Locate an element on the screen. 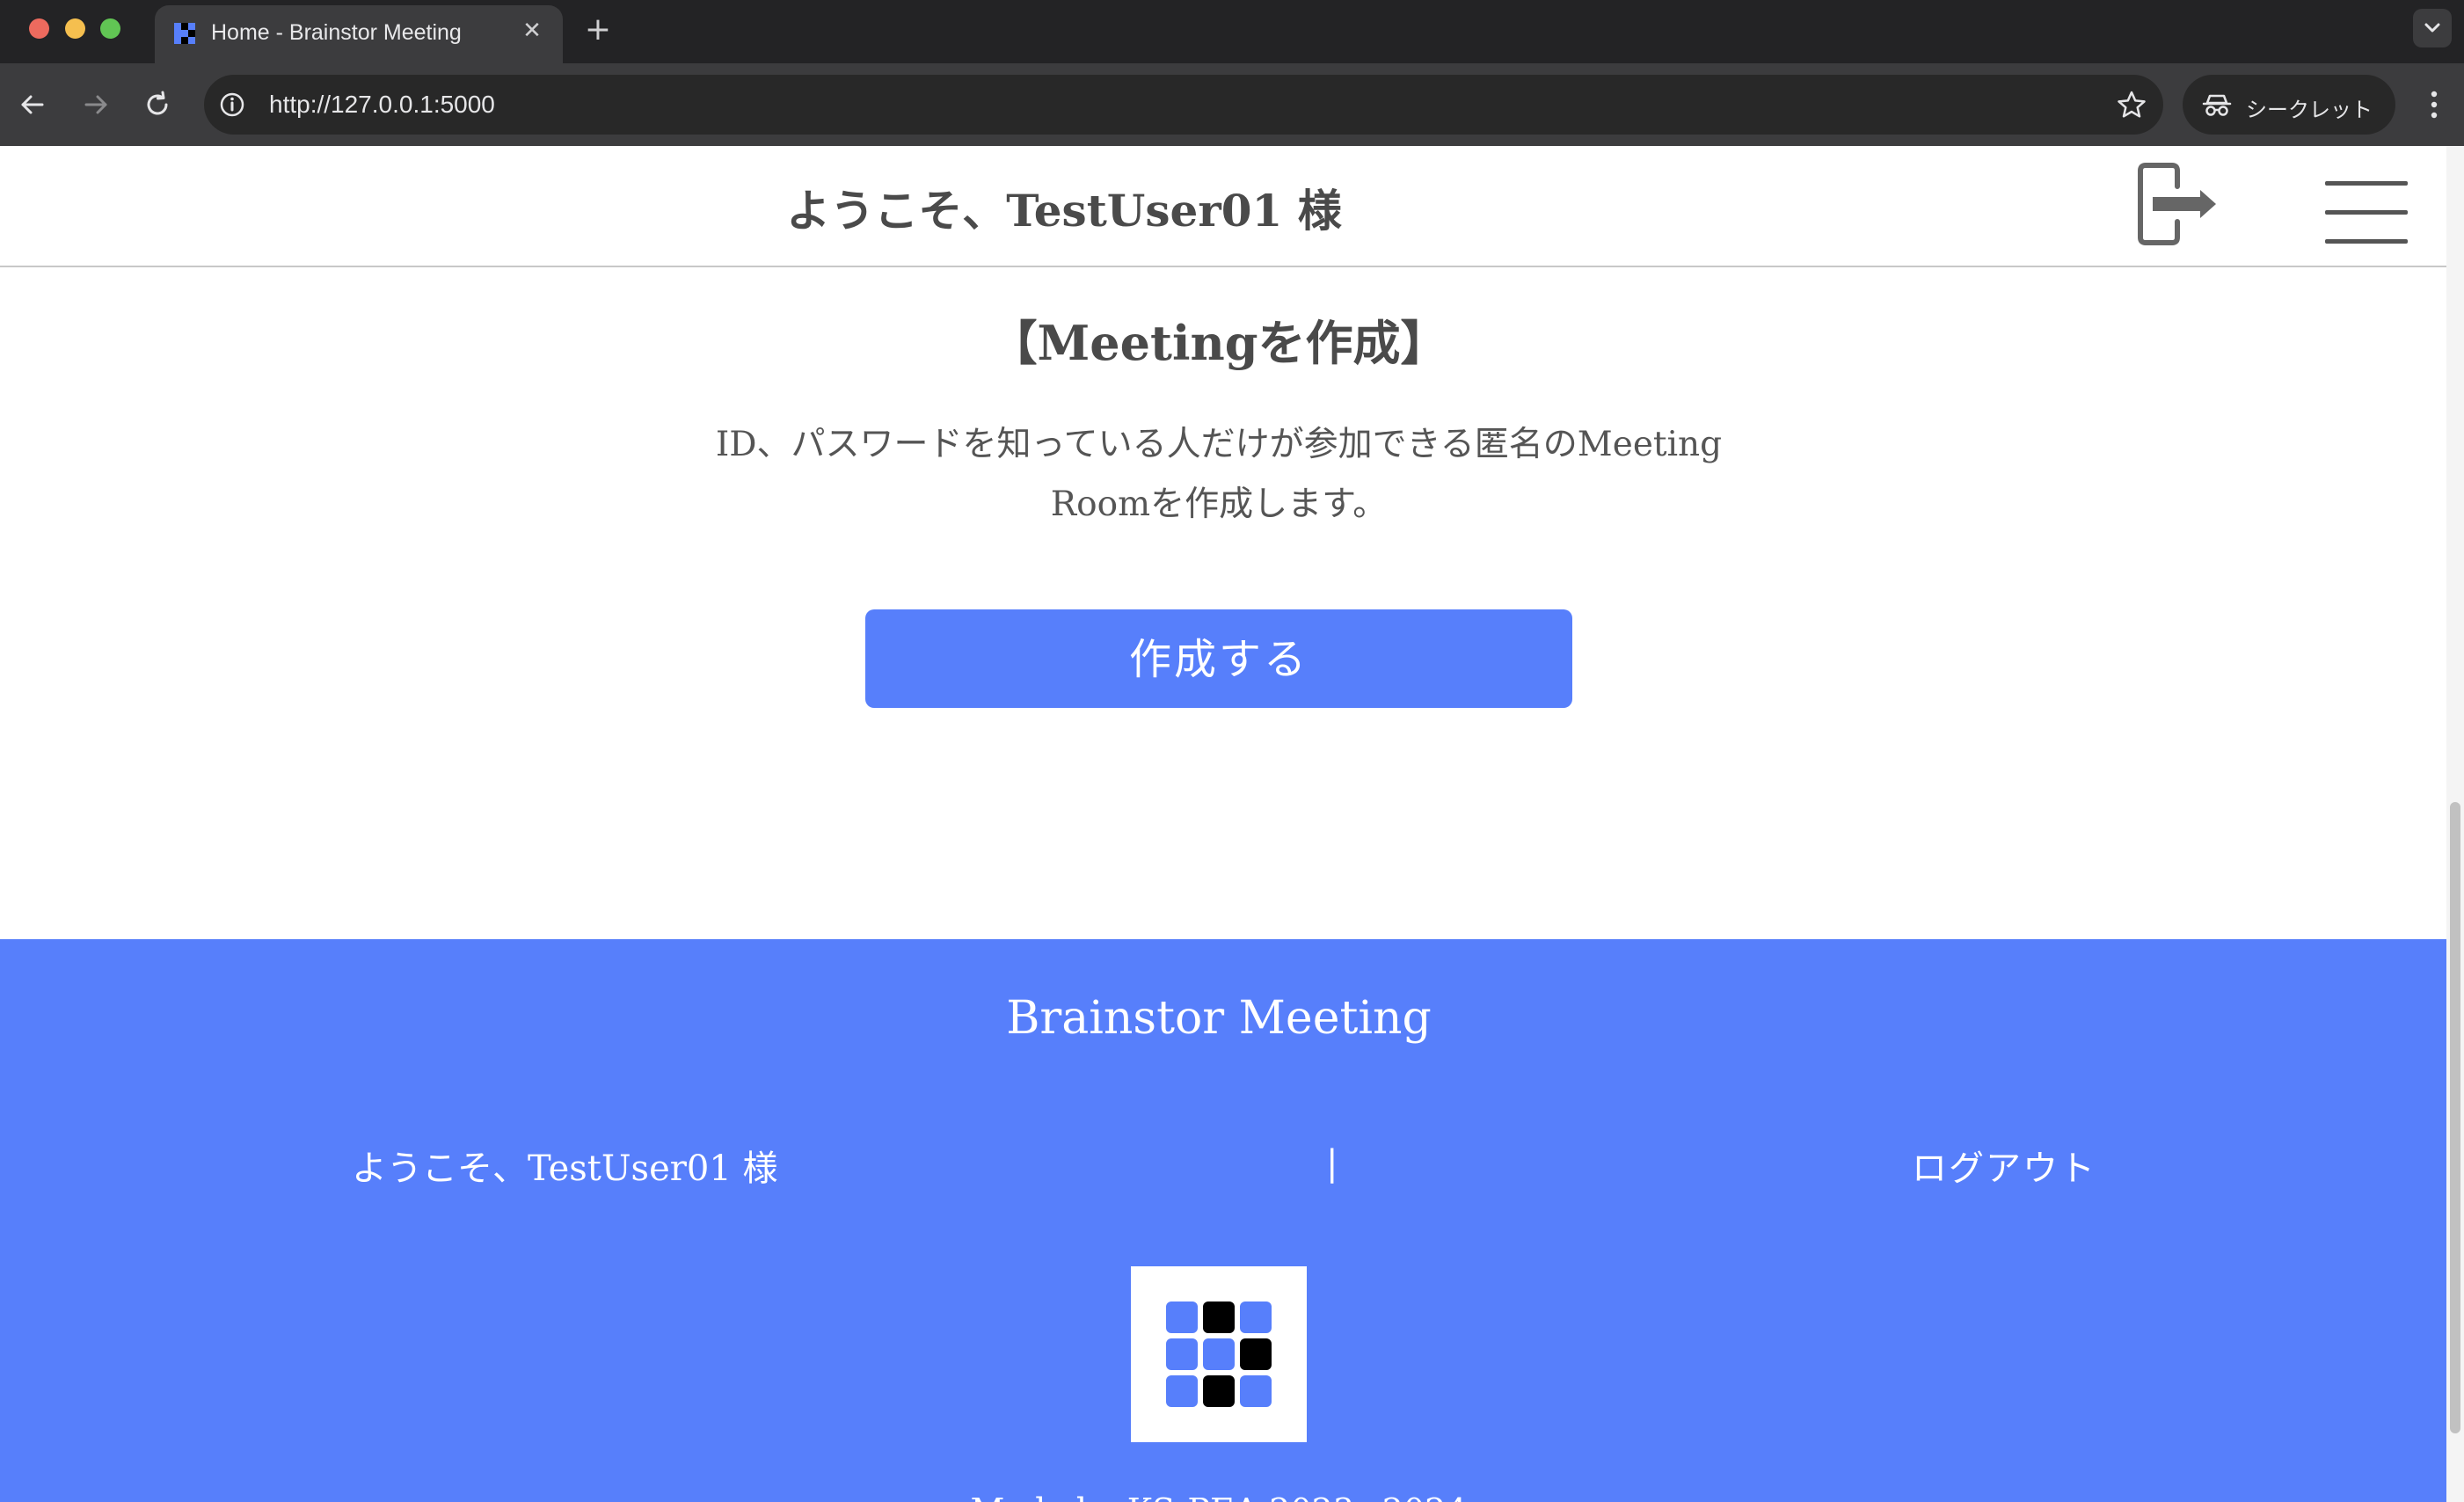 The width and height of the screenshot is (2464, 1502). tab-title: Home - Brainstor Meeting is located at coordinates (336, 32).